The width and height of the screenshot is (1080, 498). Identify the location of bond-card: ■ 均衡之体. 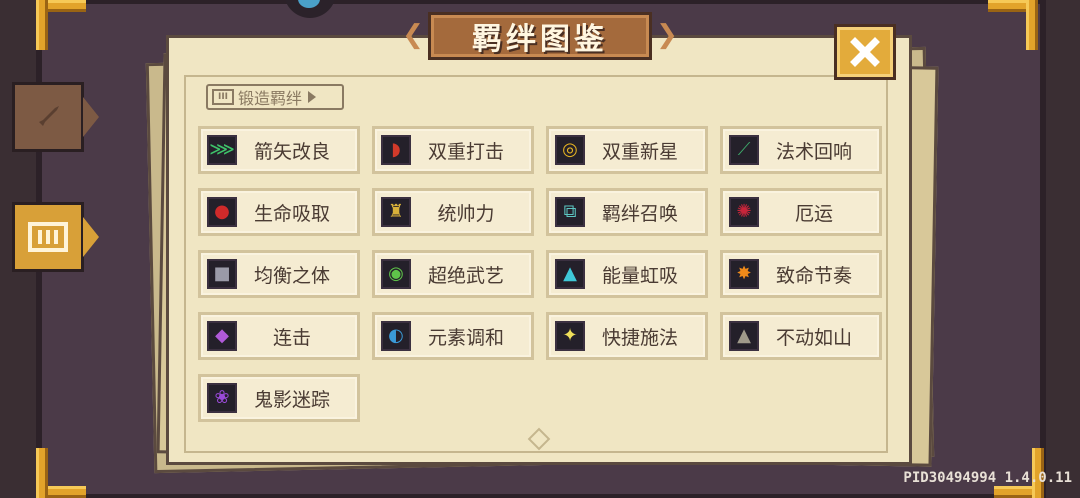
(279, 274).